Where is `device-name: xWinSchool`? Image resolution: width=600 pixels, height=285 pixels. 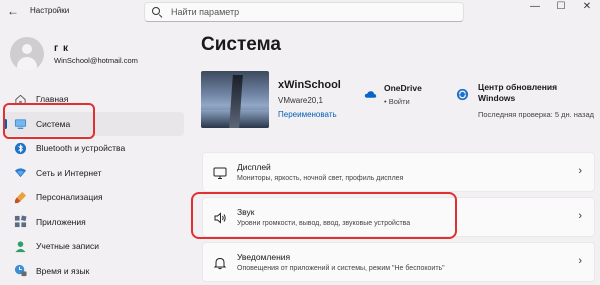 device-name: xWinSchool is located at coordinates (309, 85).